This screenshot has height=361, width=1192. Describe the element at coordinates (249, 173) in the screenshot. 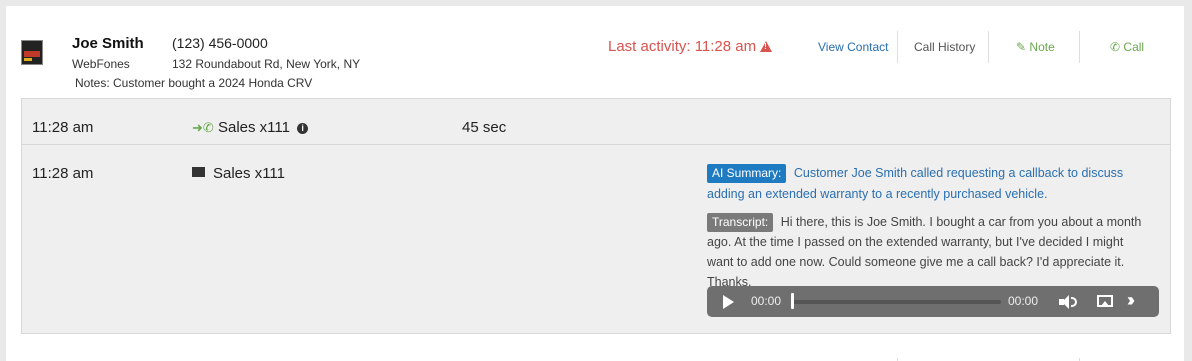

I see `voicemail-extension-label: Sales x111` at that location.